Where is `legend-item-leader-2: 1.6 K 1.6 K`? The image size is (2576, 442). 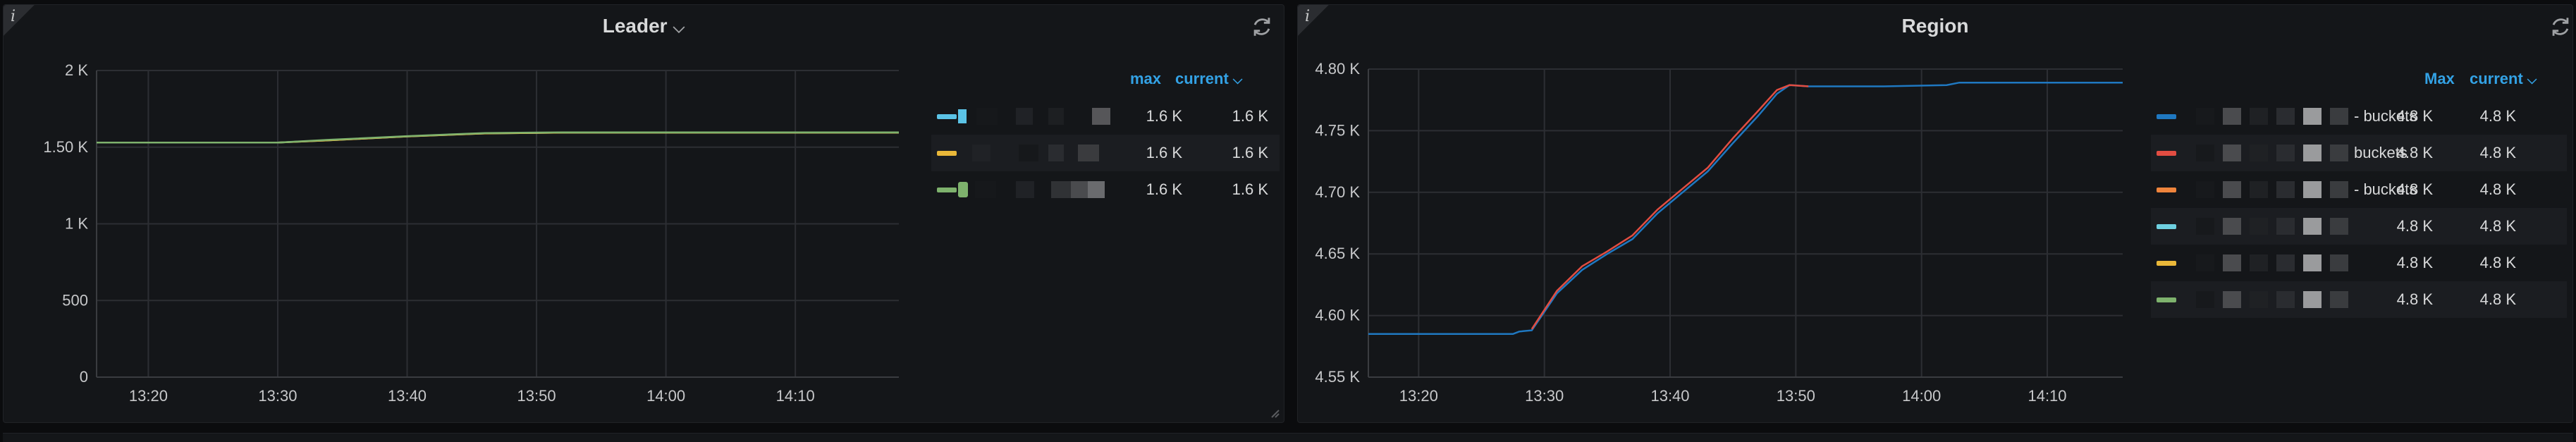 legend-item-leader-2: 1.6 K 1.6 K is located at coordinates (1105, 153).